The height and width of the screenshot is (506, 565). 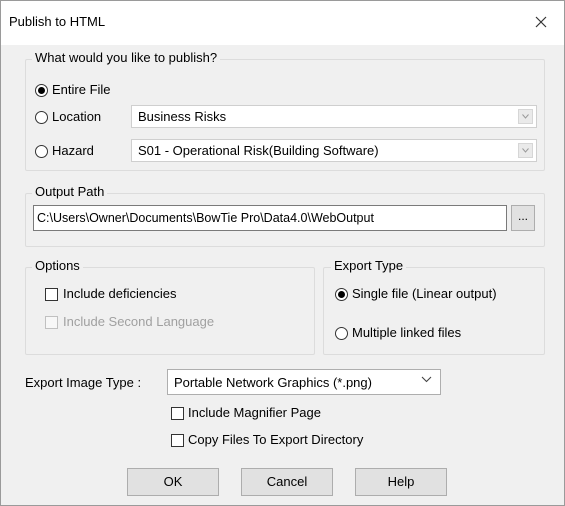 I want to click on export-image-type-value: Portable Network Graphics (*.png), so click(x=273, y=382).